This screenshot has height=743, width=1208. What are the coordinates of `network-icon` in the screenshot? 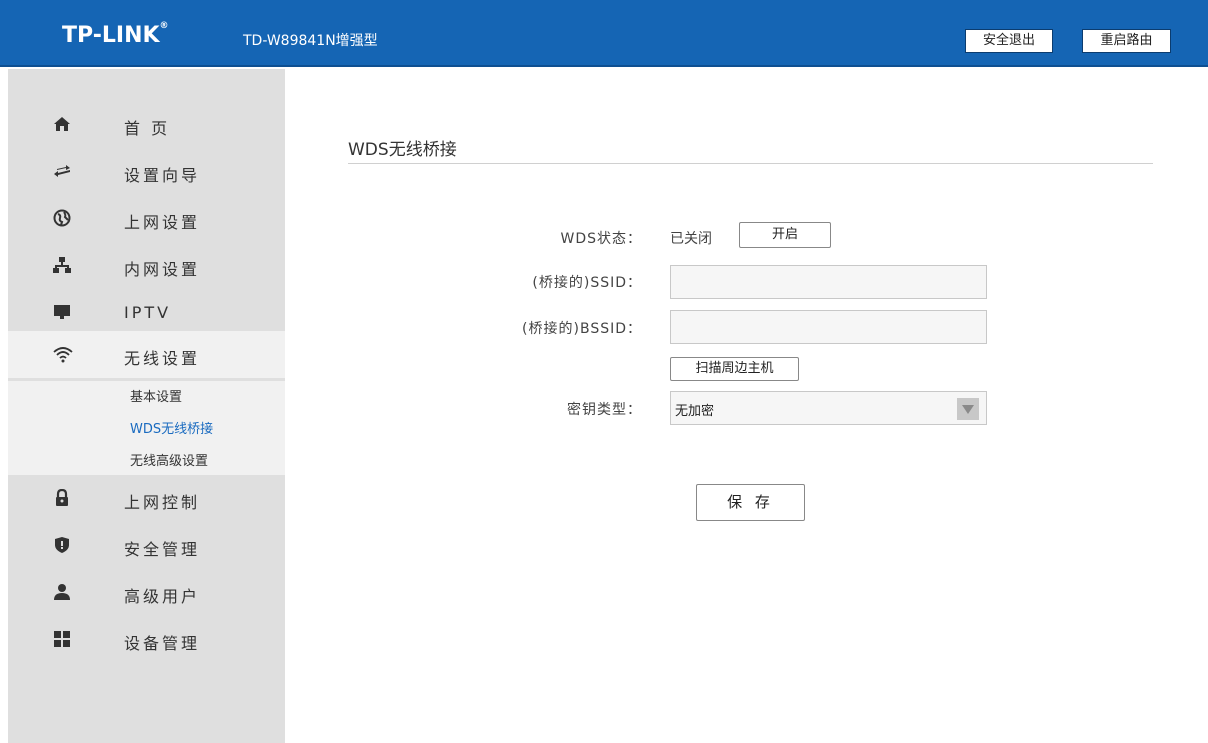 It's located at (62, 265).